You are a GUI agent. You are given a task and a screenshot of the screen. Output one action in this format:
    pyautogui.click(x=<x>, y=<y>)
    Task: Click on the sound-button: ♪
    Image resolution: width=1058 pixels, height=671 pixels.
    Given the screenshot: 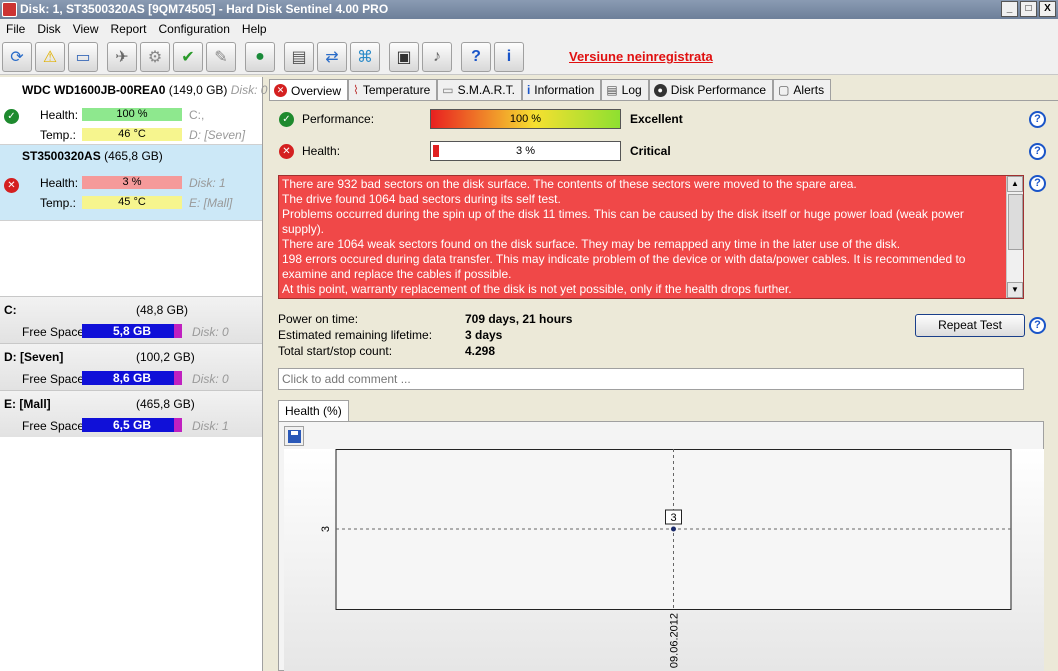 What is the action you would take?
    pyautogui.click(x=437, y=56)
    